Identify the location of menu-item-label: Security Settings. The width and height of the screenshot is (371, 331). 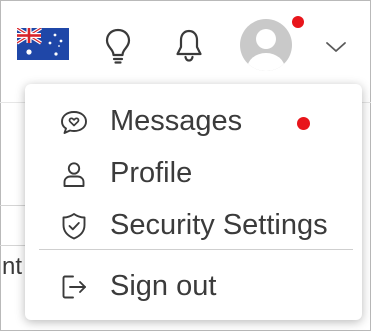
(219, 225).